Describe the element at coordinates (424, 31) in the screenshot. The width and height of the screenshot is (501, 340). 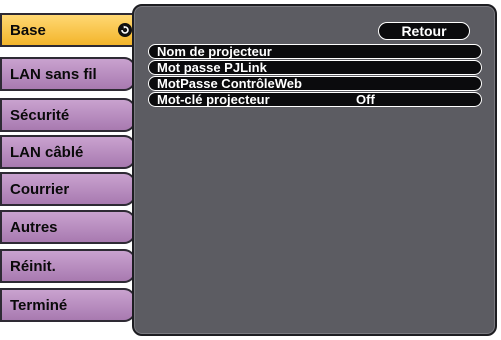
I see `back-button: Retour` at that location.